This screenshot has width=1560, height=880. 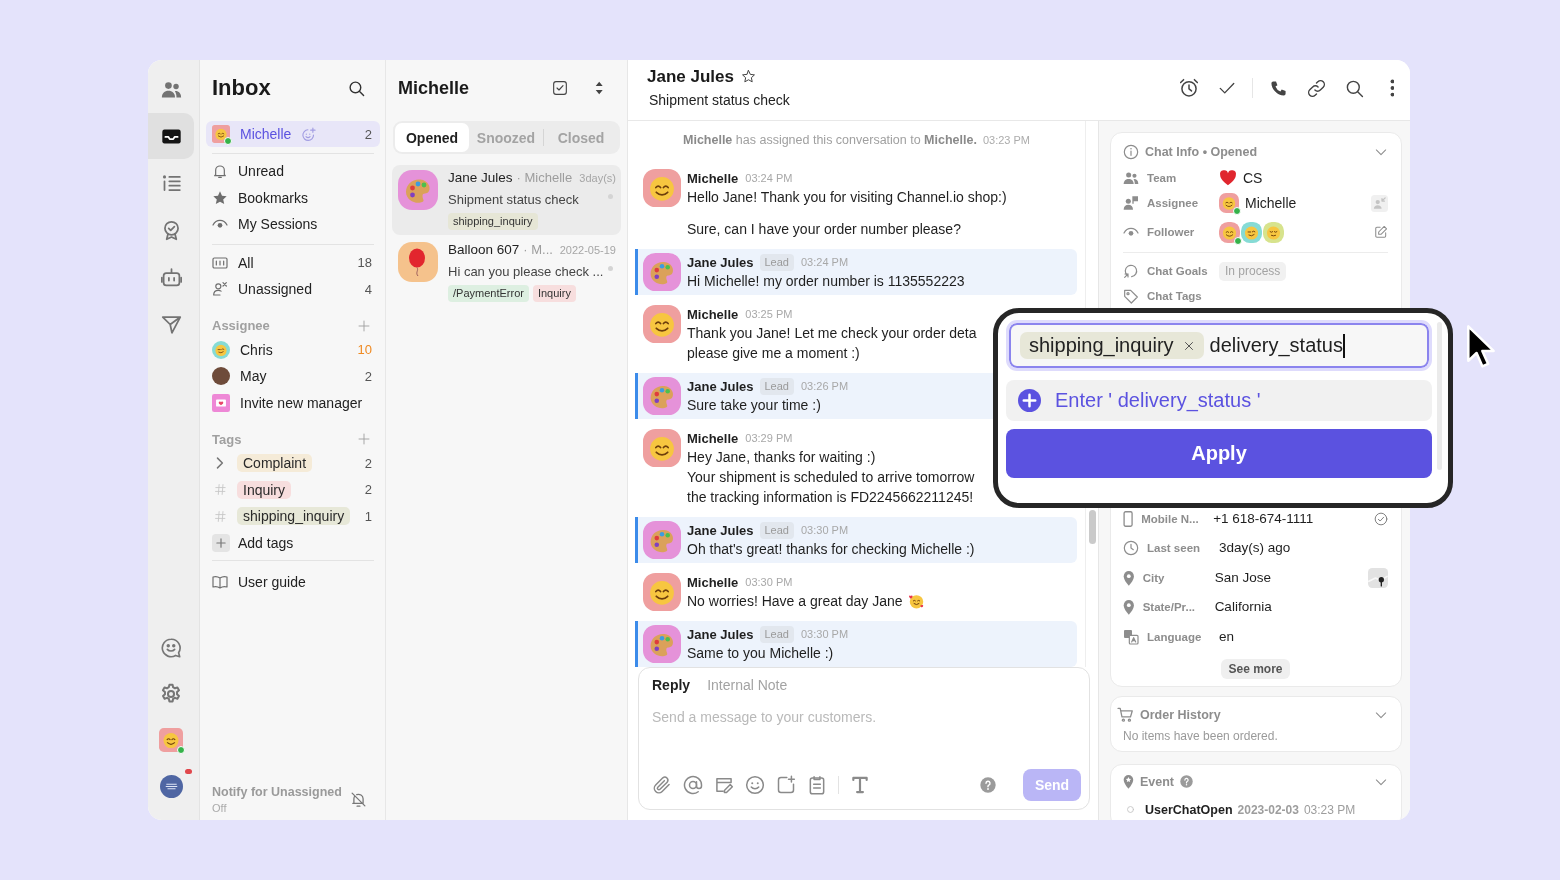 I want to click on team-logo-icon, so click(x=171, y=786).